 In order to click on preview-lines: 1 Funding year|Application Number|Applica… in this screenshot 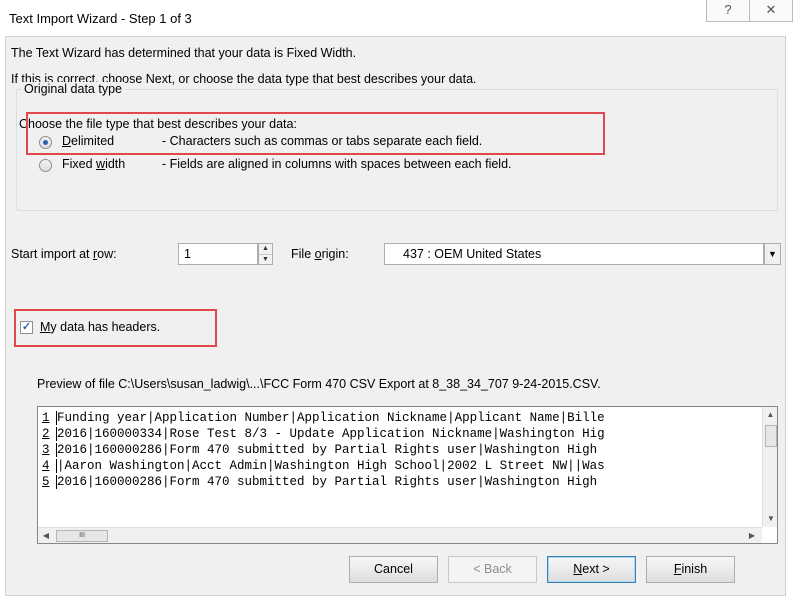, I will do `click(323, 450)`.